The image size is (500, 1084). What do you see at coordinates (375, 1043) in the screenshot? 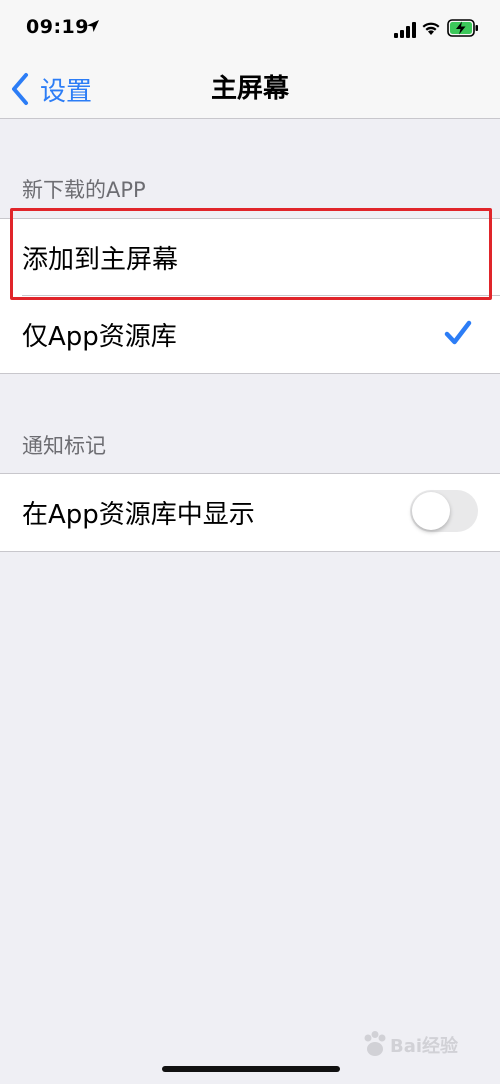
I see `paw-logo-icon` at bounding box center [375, 1043].